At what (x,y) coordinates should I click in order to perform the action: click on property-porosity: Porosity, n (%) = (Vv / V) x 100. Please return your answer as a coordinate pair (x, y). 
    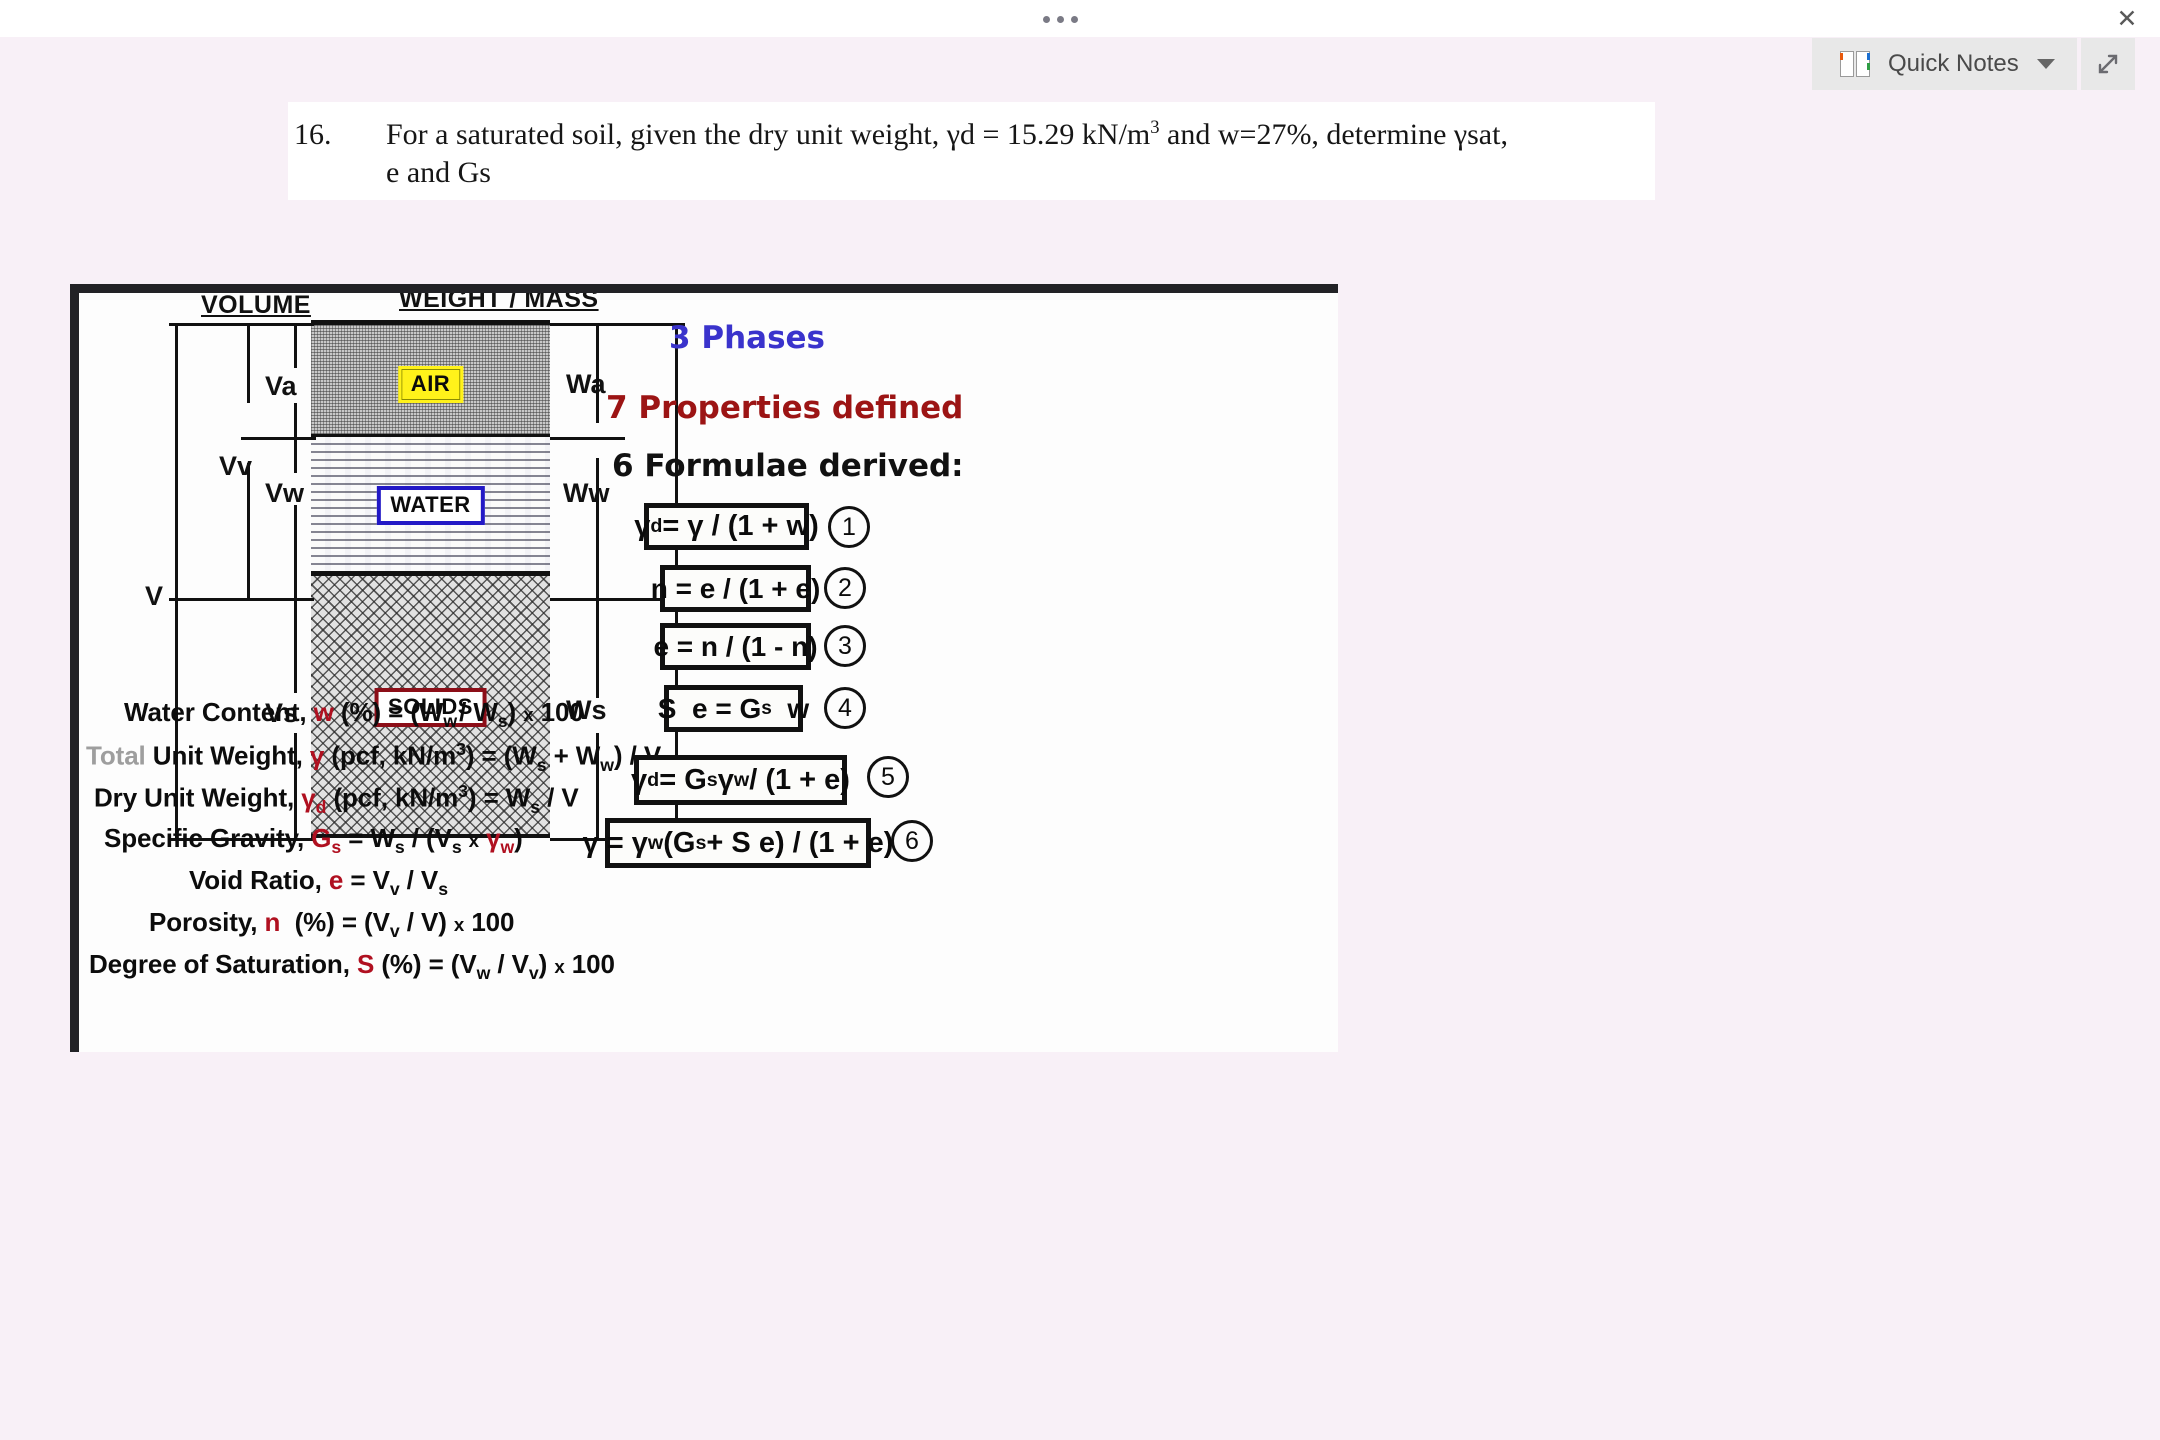
    Looking at the image, I should click on (332, 924).